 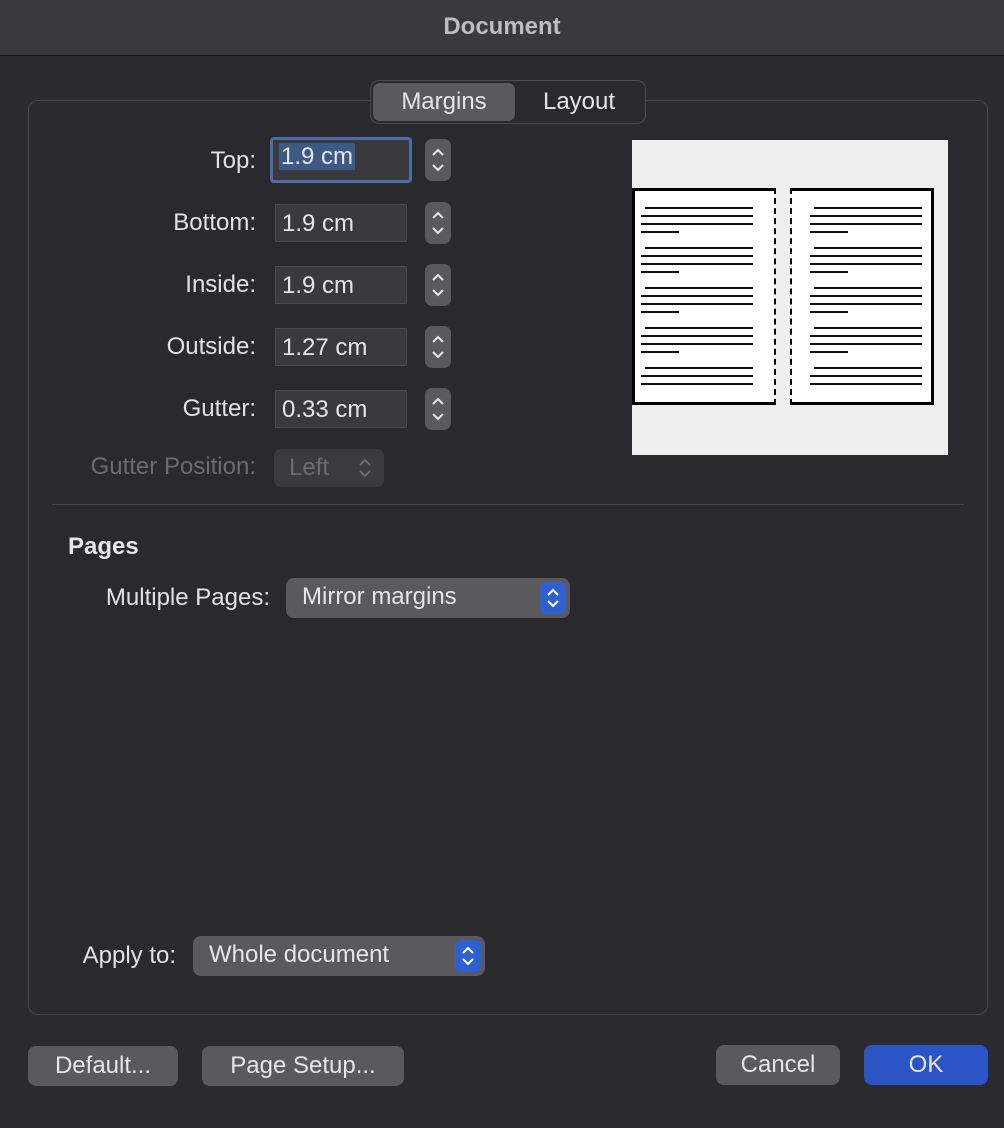 What do you see at coordinates (187, 597) in the screenshot?
I see `multiple-pages-label: Multiple Pages:` at bounding box center [187, 597].